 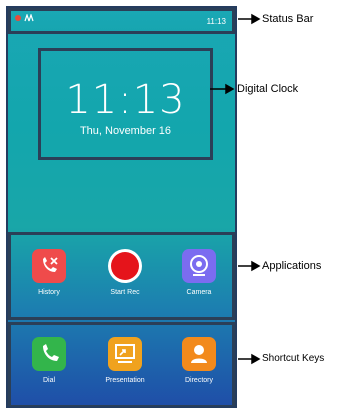 I want to click on callout-status-bar: Status Bar, so click(x=288, y=19).